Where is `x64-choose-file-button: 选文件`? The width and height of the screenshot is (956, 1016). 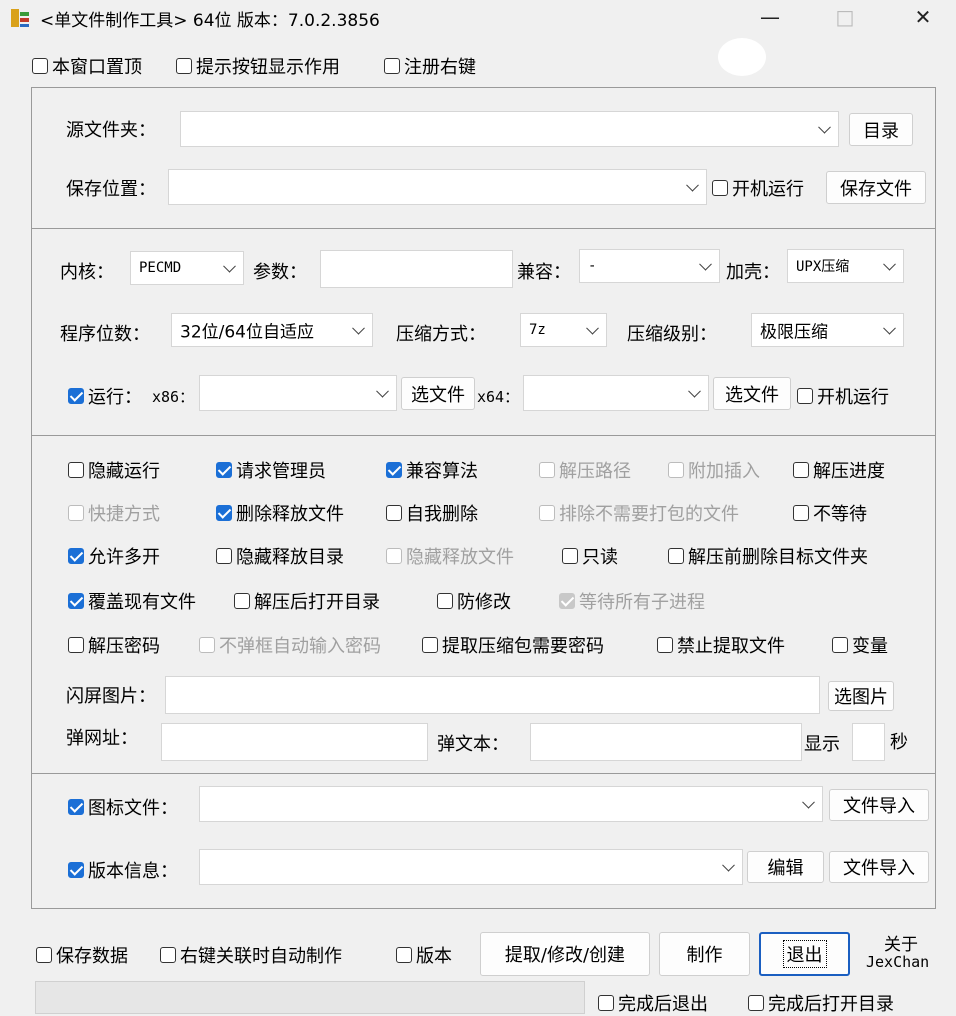 x64-choose-file-button: 选文件 is located at coordinates (752, 393).